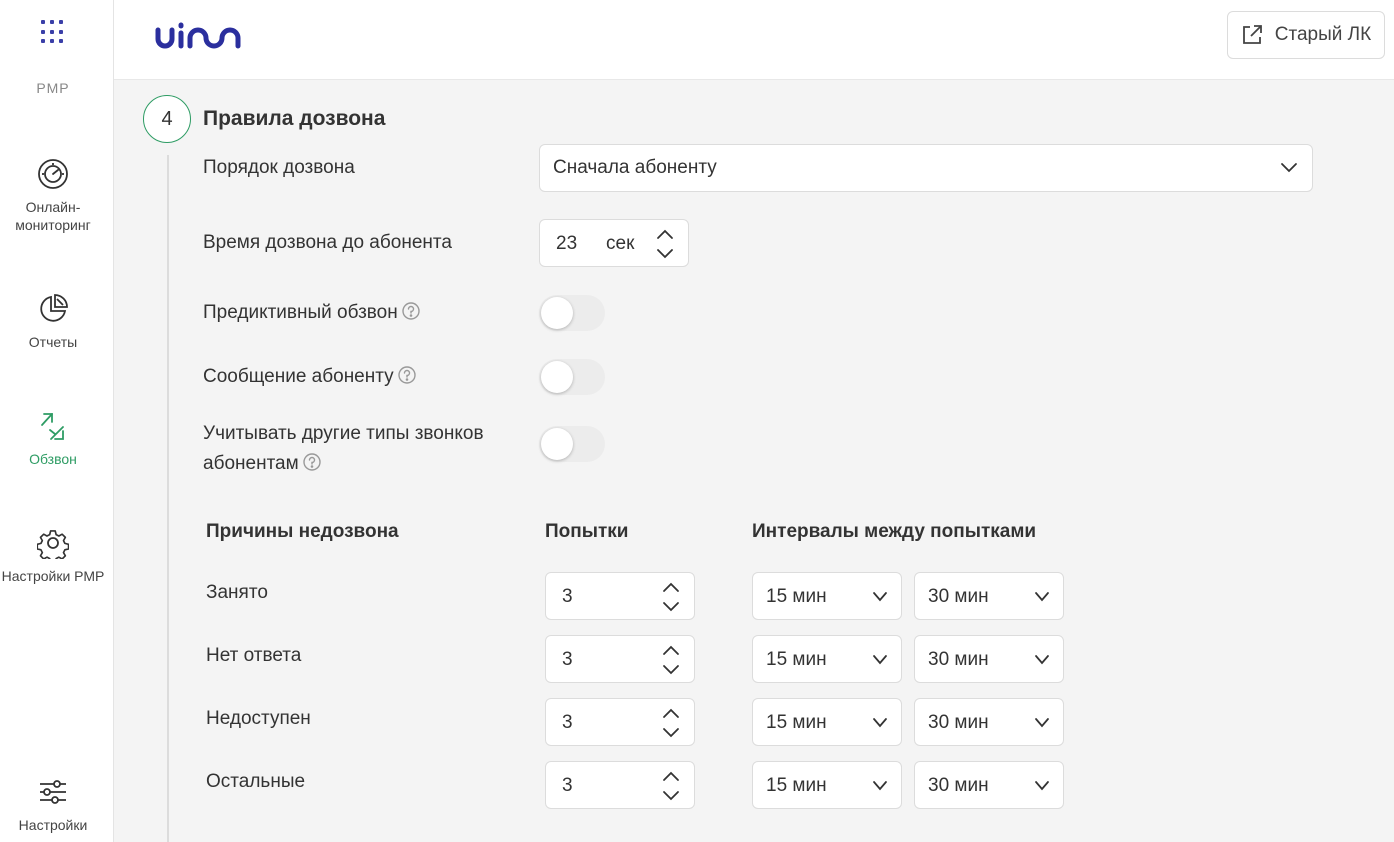  Describe the element at coordinates (620, 243) in the screenshot. I see `dial-time-unit: сек` at that location.